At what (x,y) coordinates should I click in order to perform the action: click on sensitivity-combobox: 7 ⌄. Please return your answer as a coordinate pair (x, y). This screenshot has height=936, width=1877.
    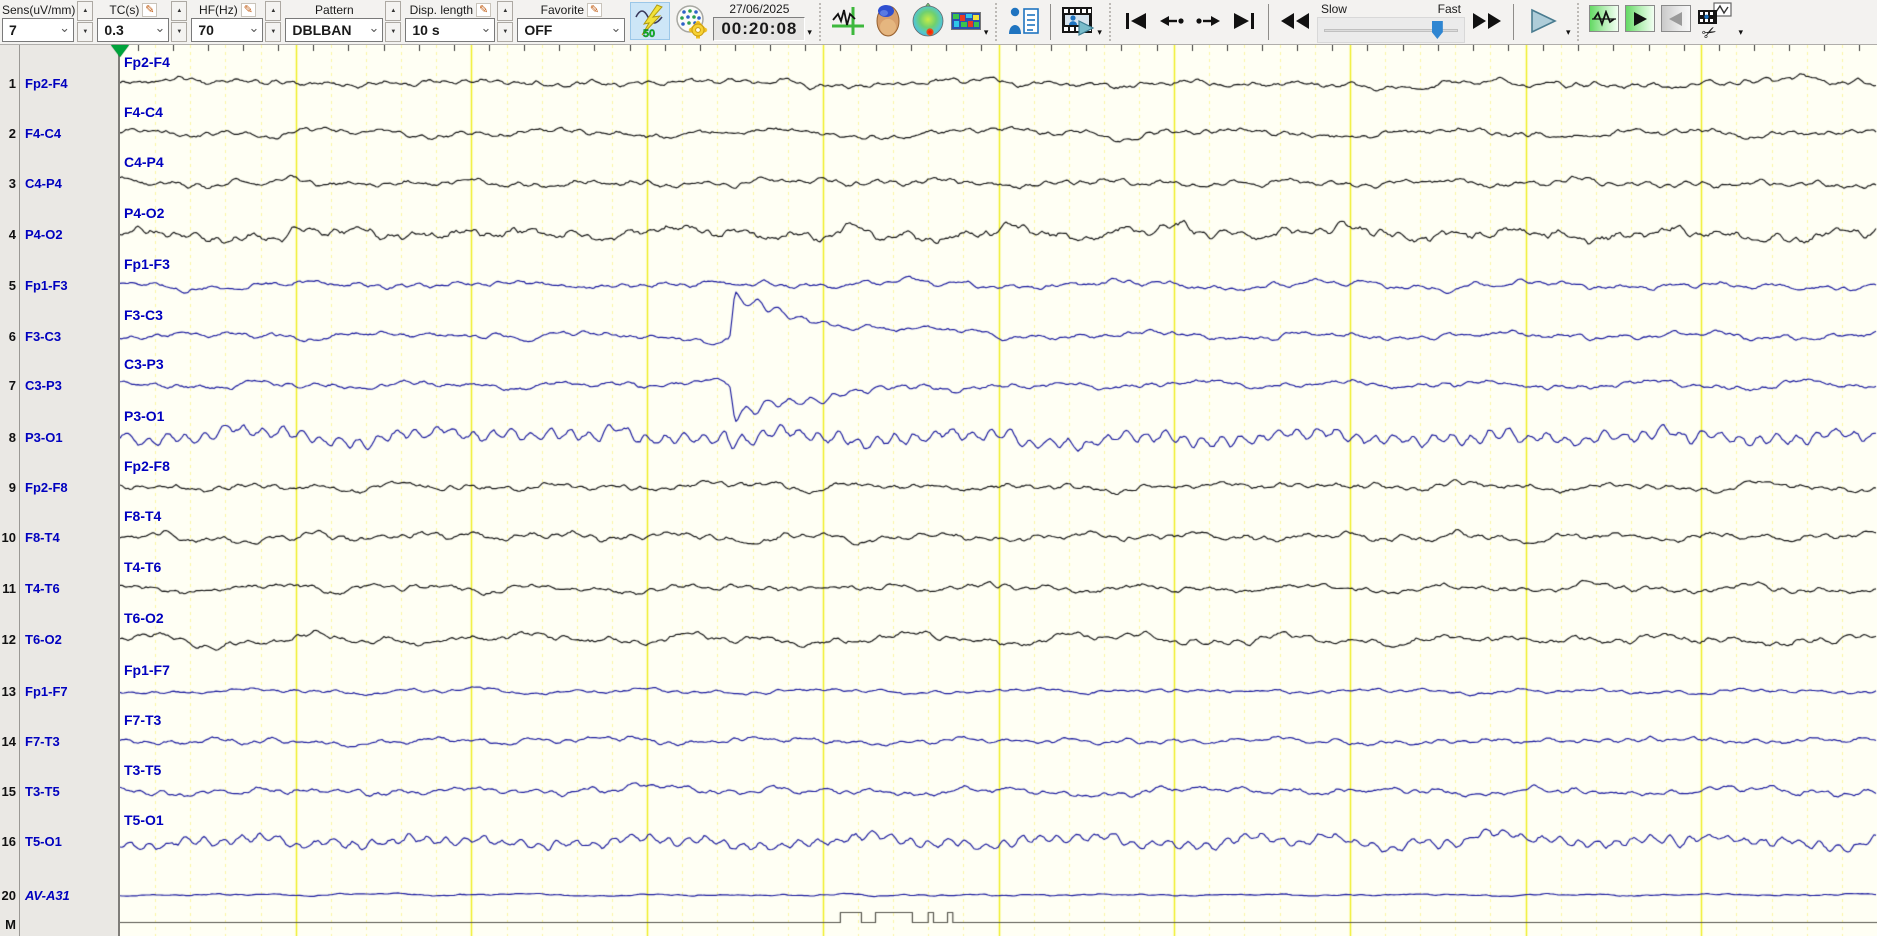
    Looking at the image, I should click on (38, 30).